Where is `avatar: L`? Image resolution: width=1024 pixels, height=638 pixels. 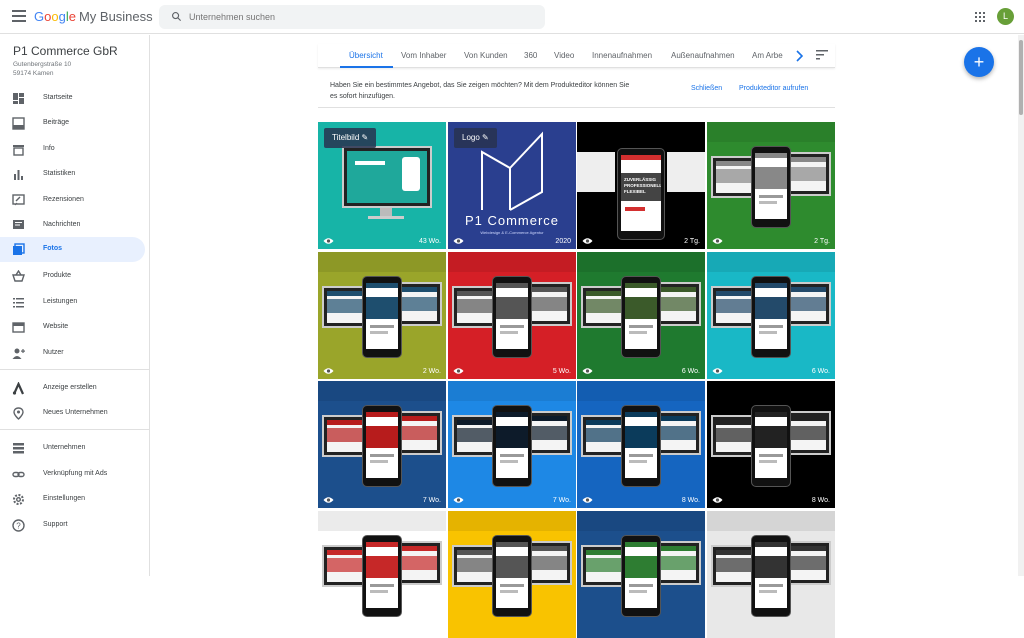 avatar: L is located at coordinates (1005, 16).